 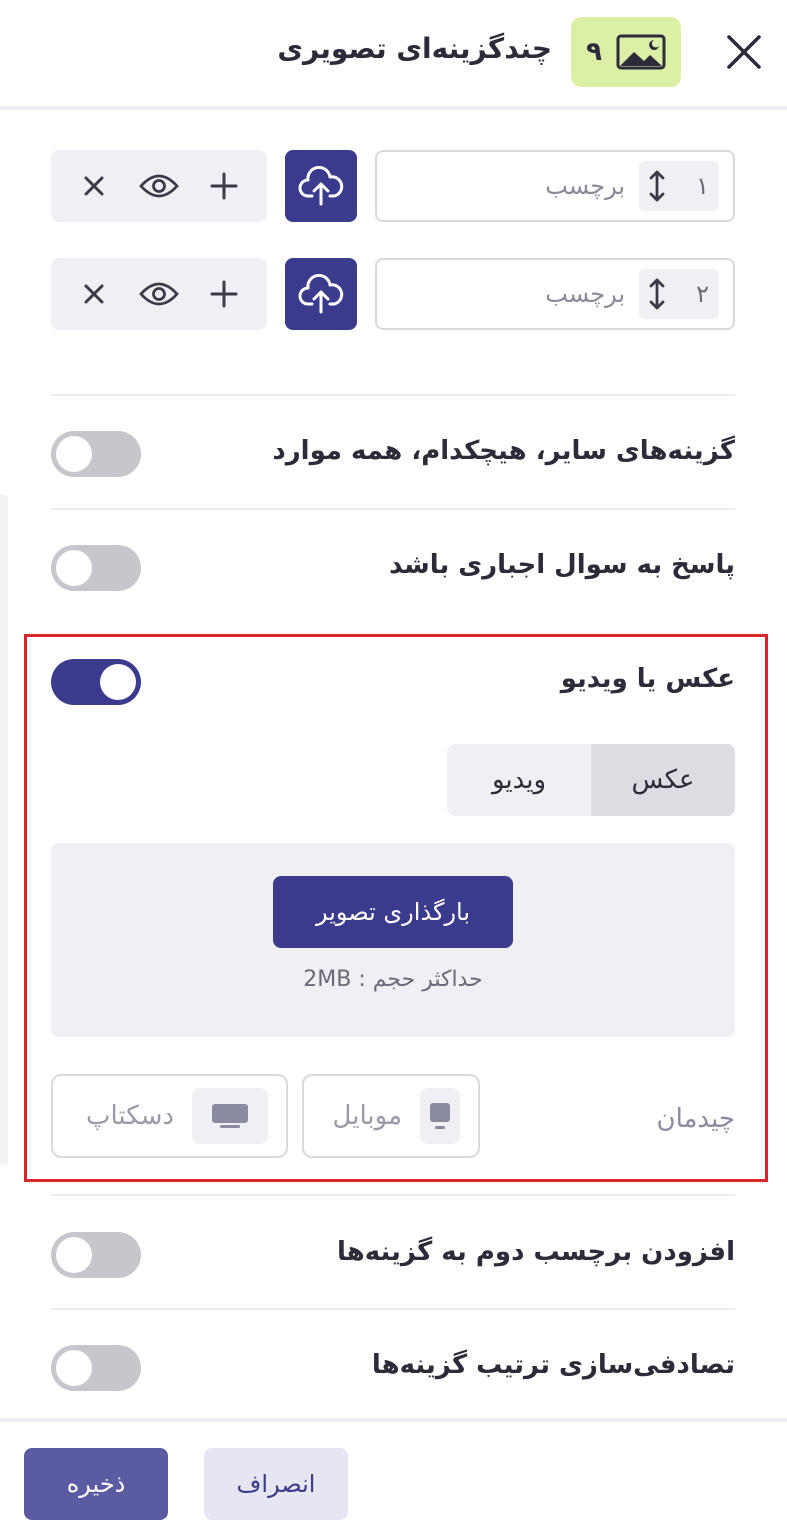 I want to click on option-row: ۲, so click(x=393, y=294).